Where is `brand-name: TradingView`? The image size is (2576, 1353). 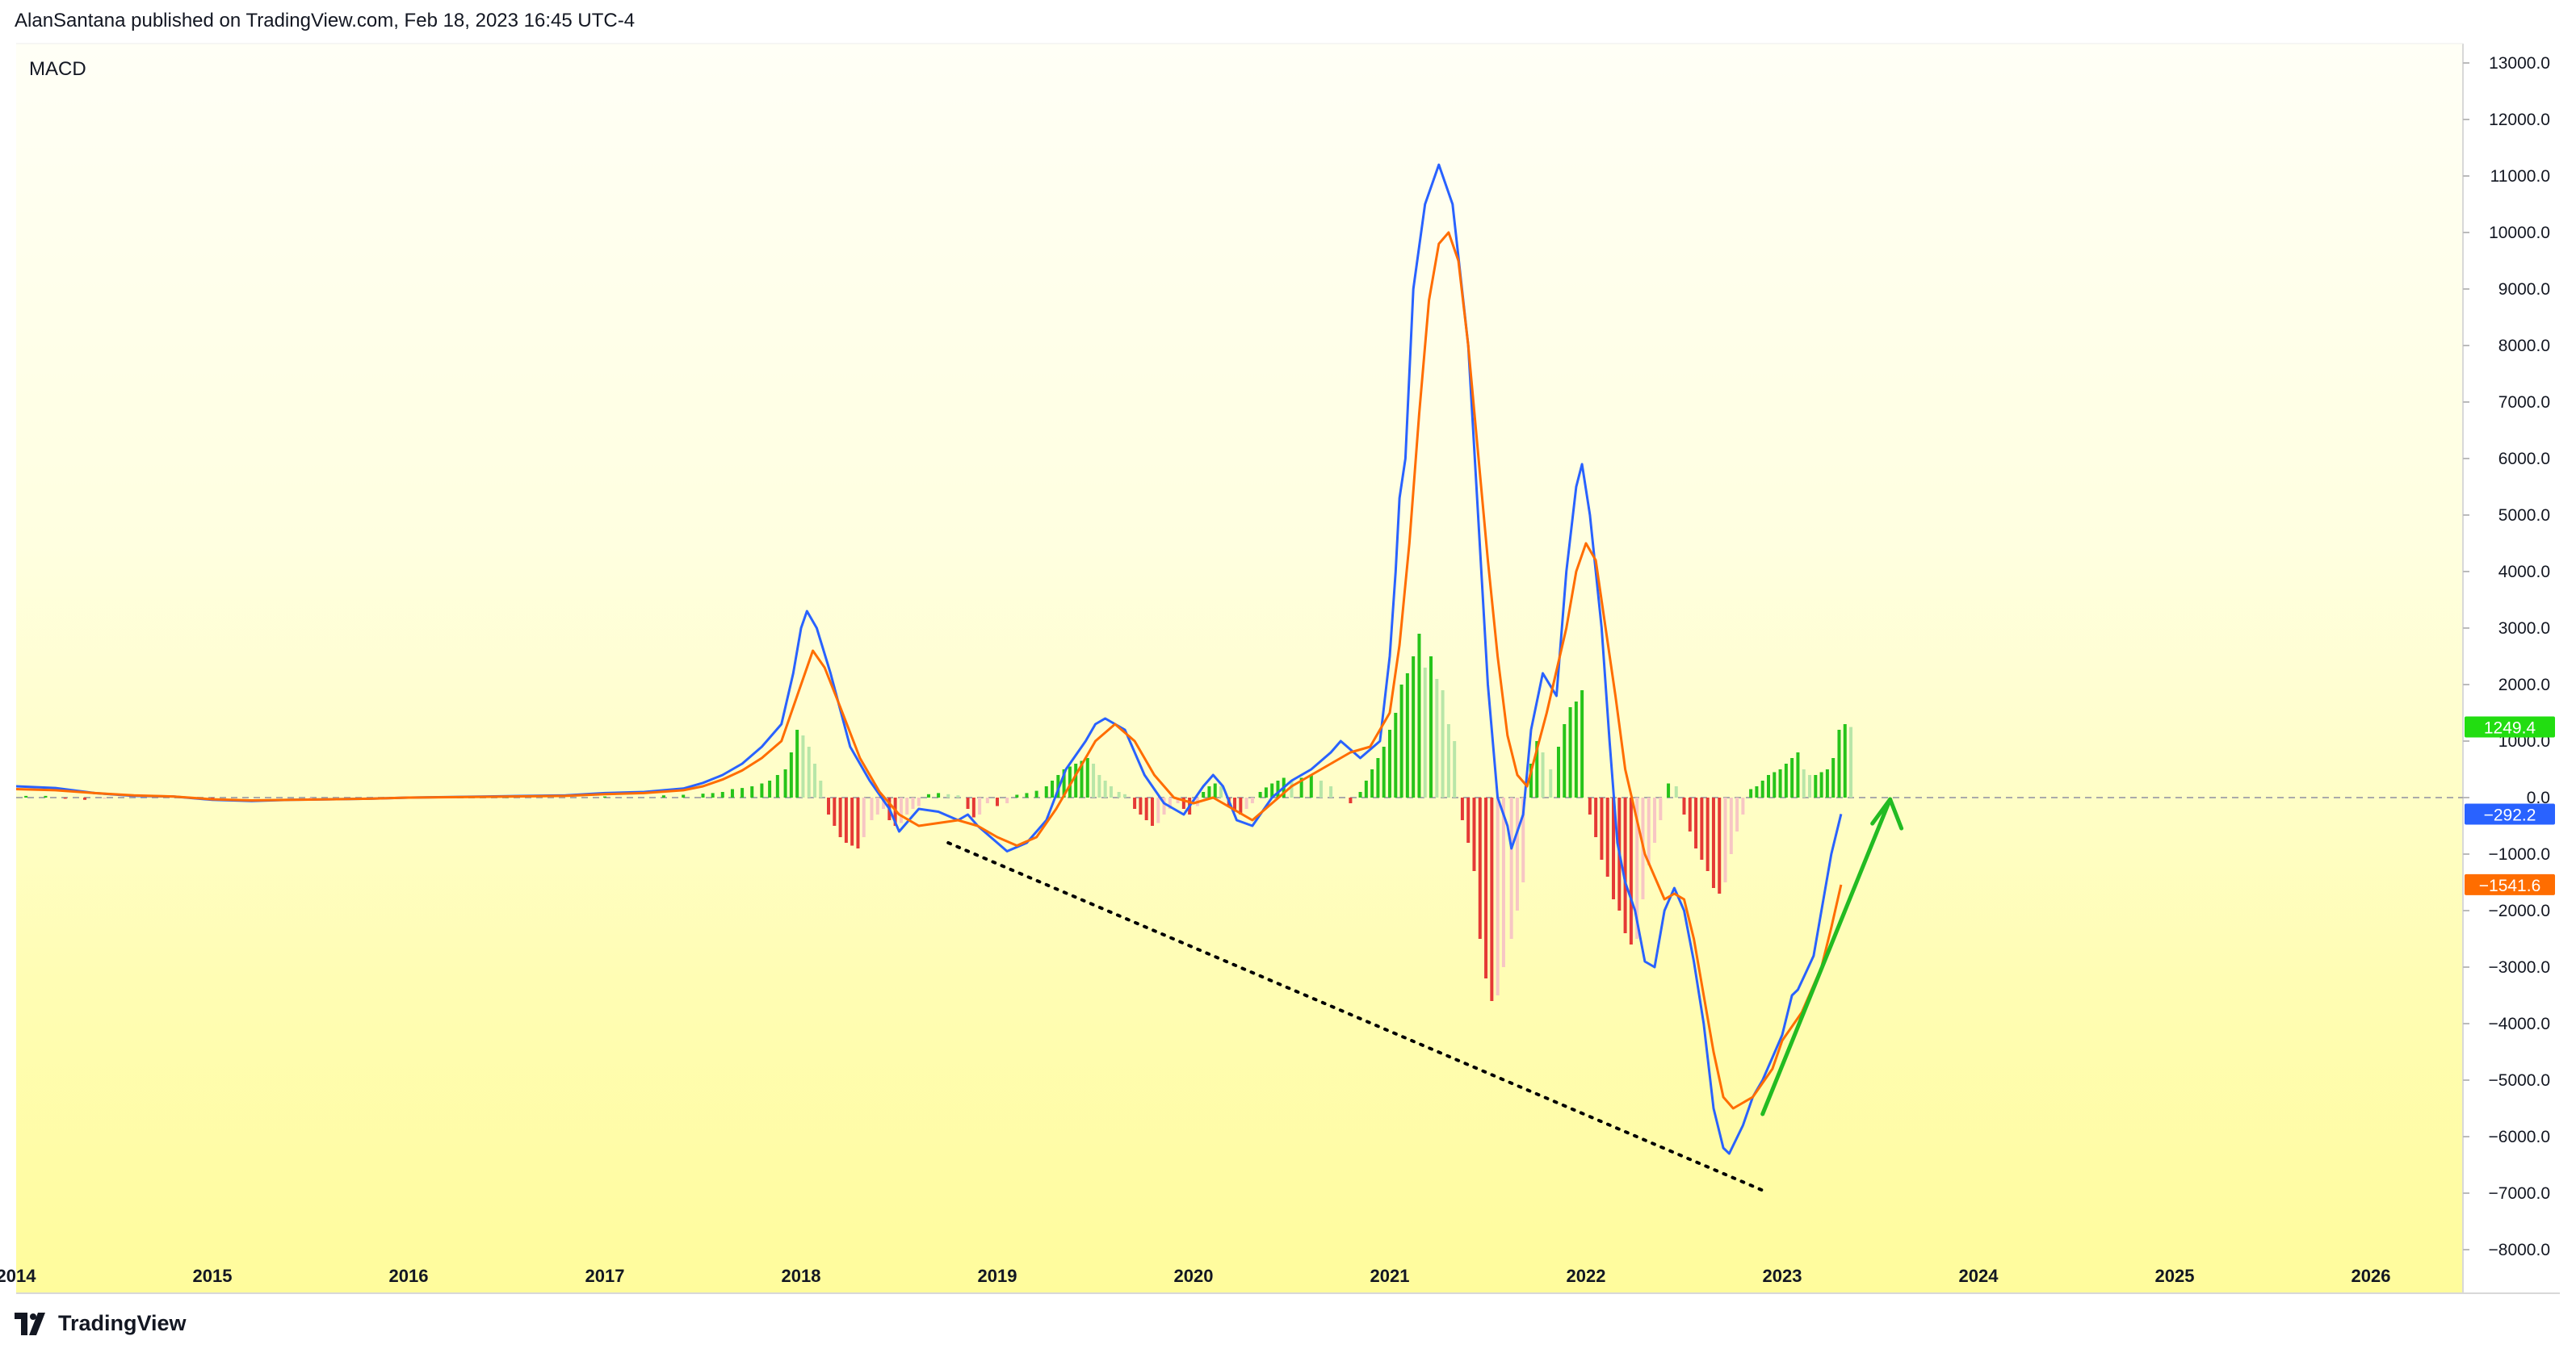
brand-name: TradingView is located at coordinates (122, 1323).